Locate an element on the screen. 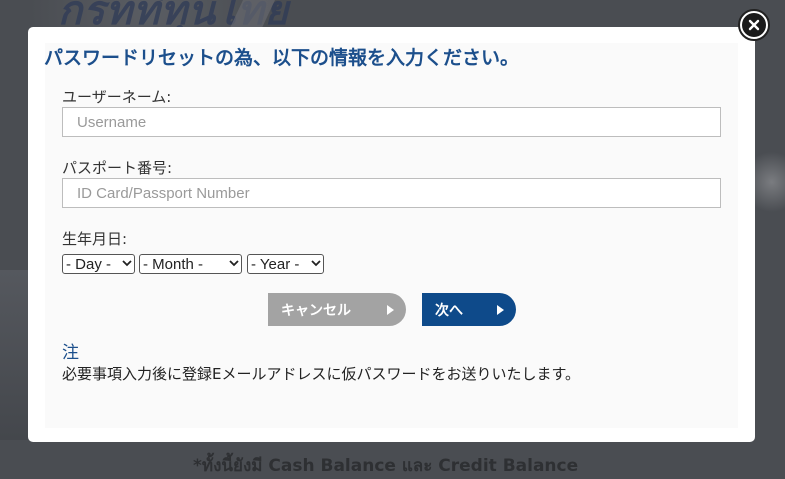  next-button: 次へ is located at coordinates (469, 309).